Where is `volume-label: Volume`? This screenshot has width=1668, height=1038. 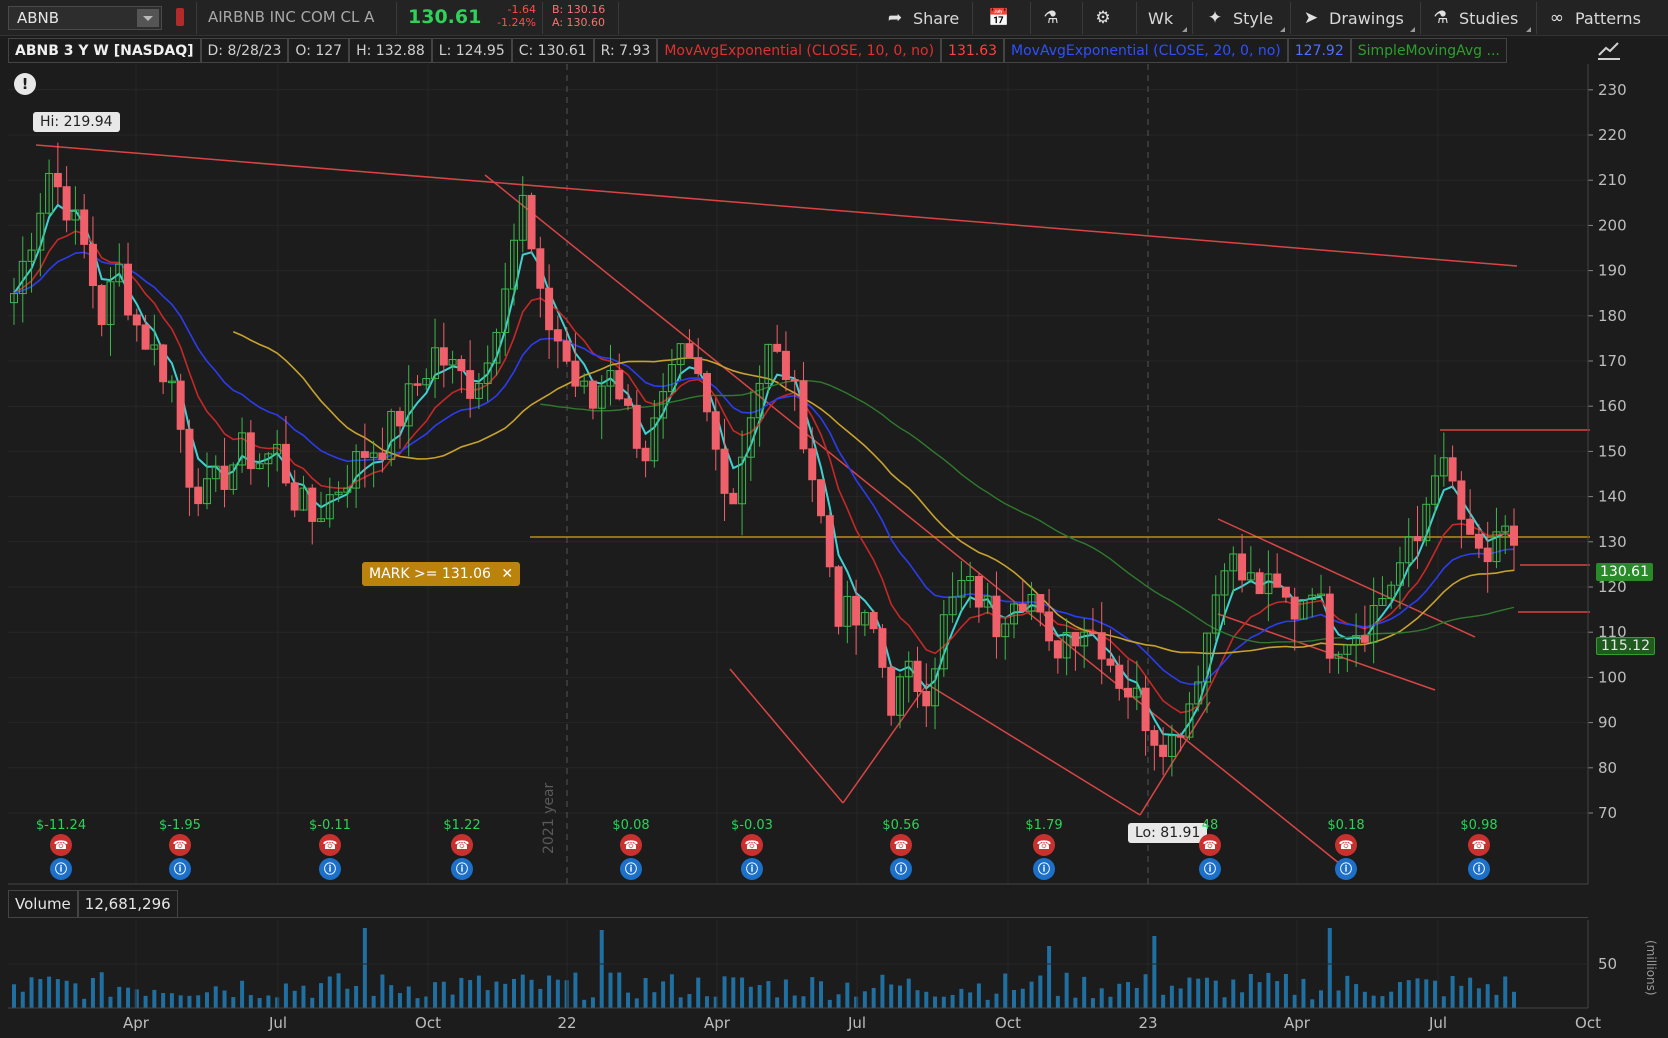 volume-label: Volume is located at coordinates (43, 904).